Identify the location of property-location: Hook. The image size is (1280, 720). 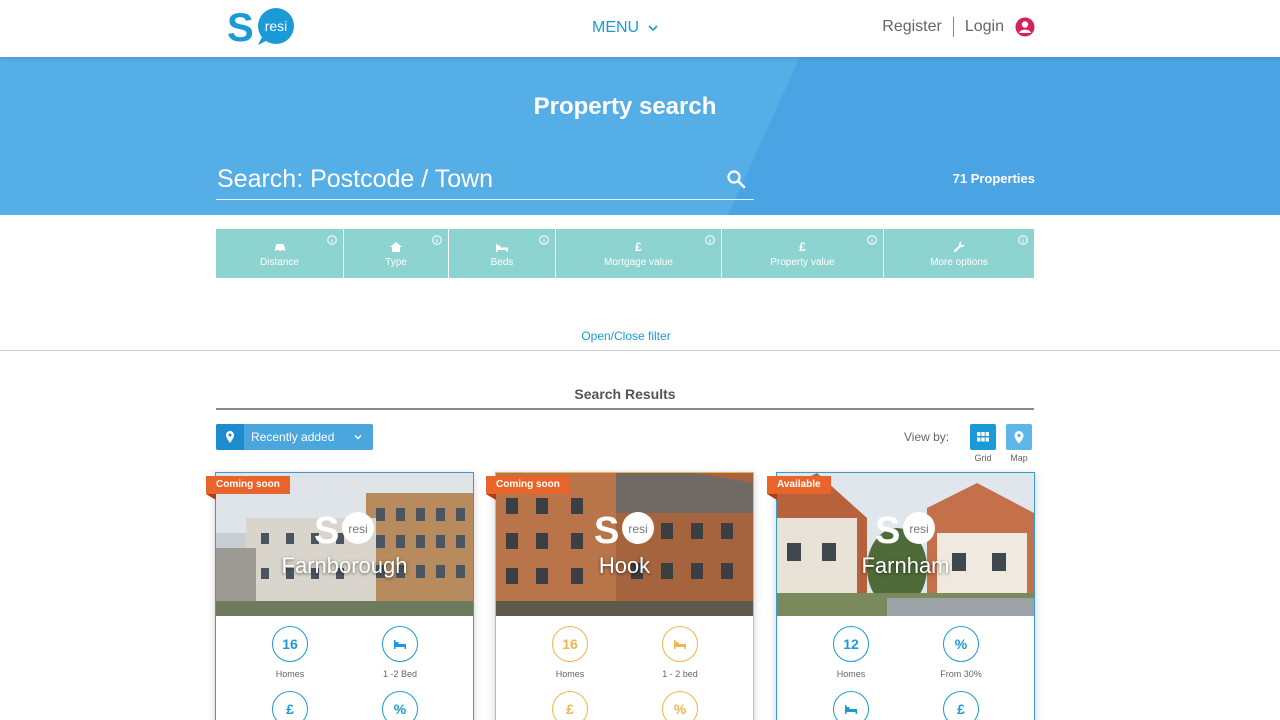
(624, 565).